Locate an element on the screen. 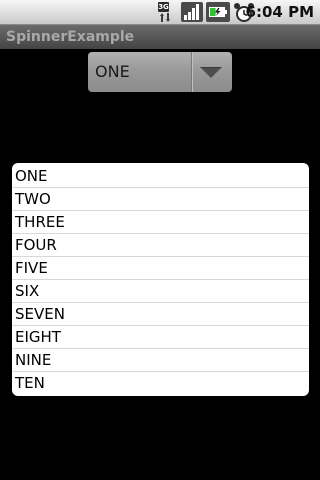 This screenshot has width=320, height=480. list-item: ONE is located at coordinates (160, 176).